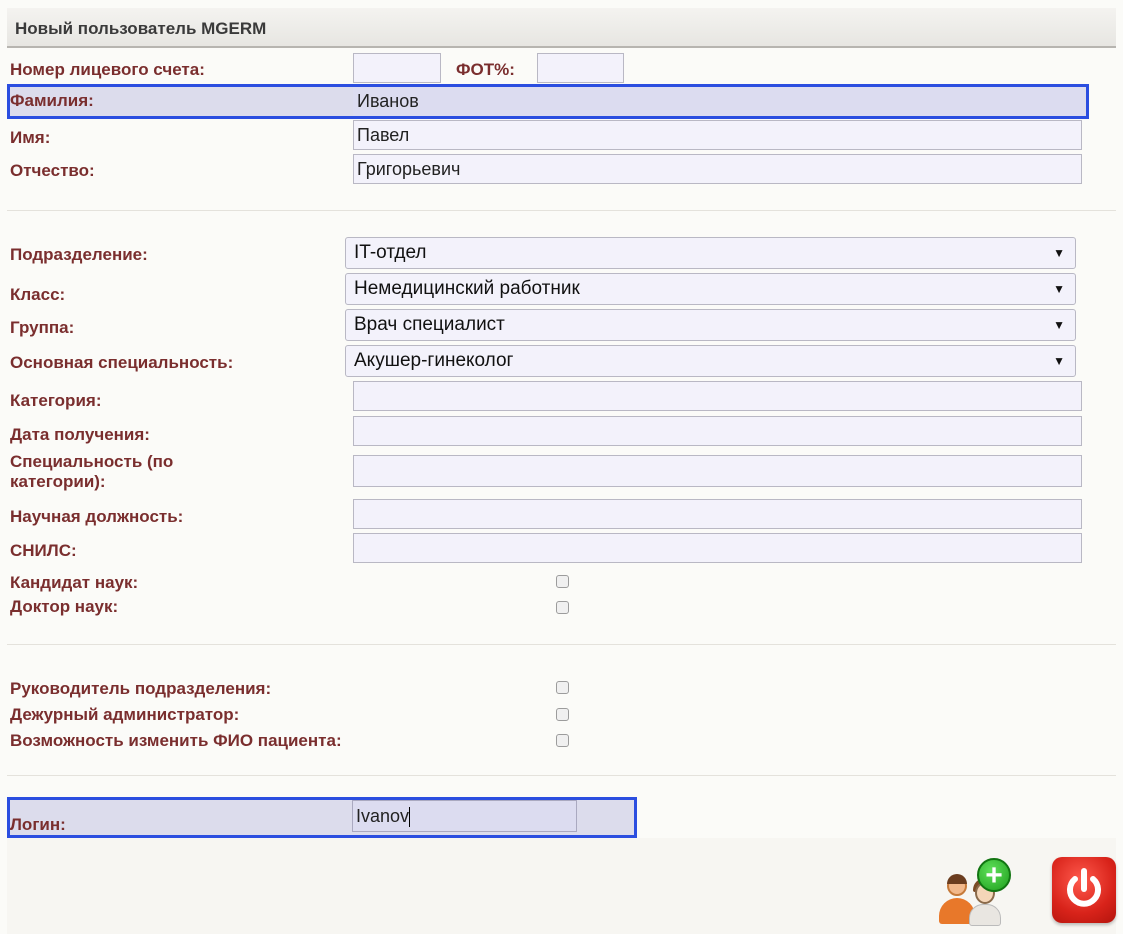  I want to click on doctor-label: Доктор наук:, so click(64, 606).